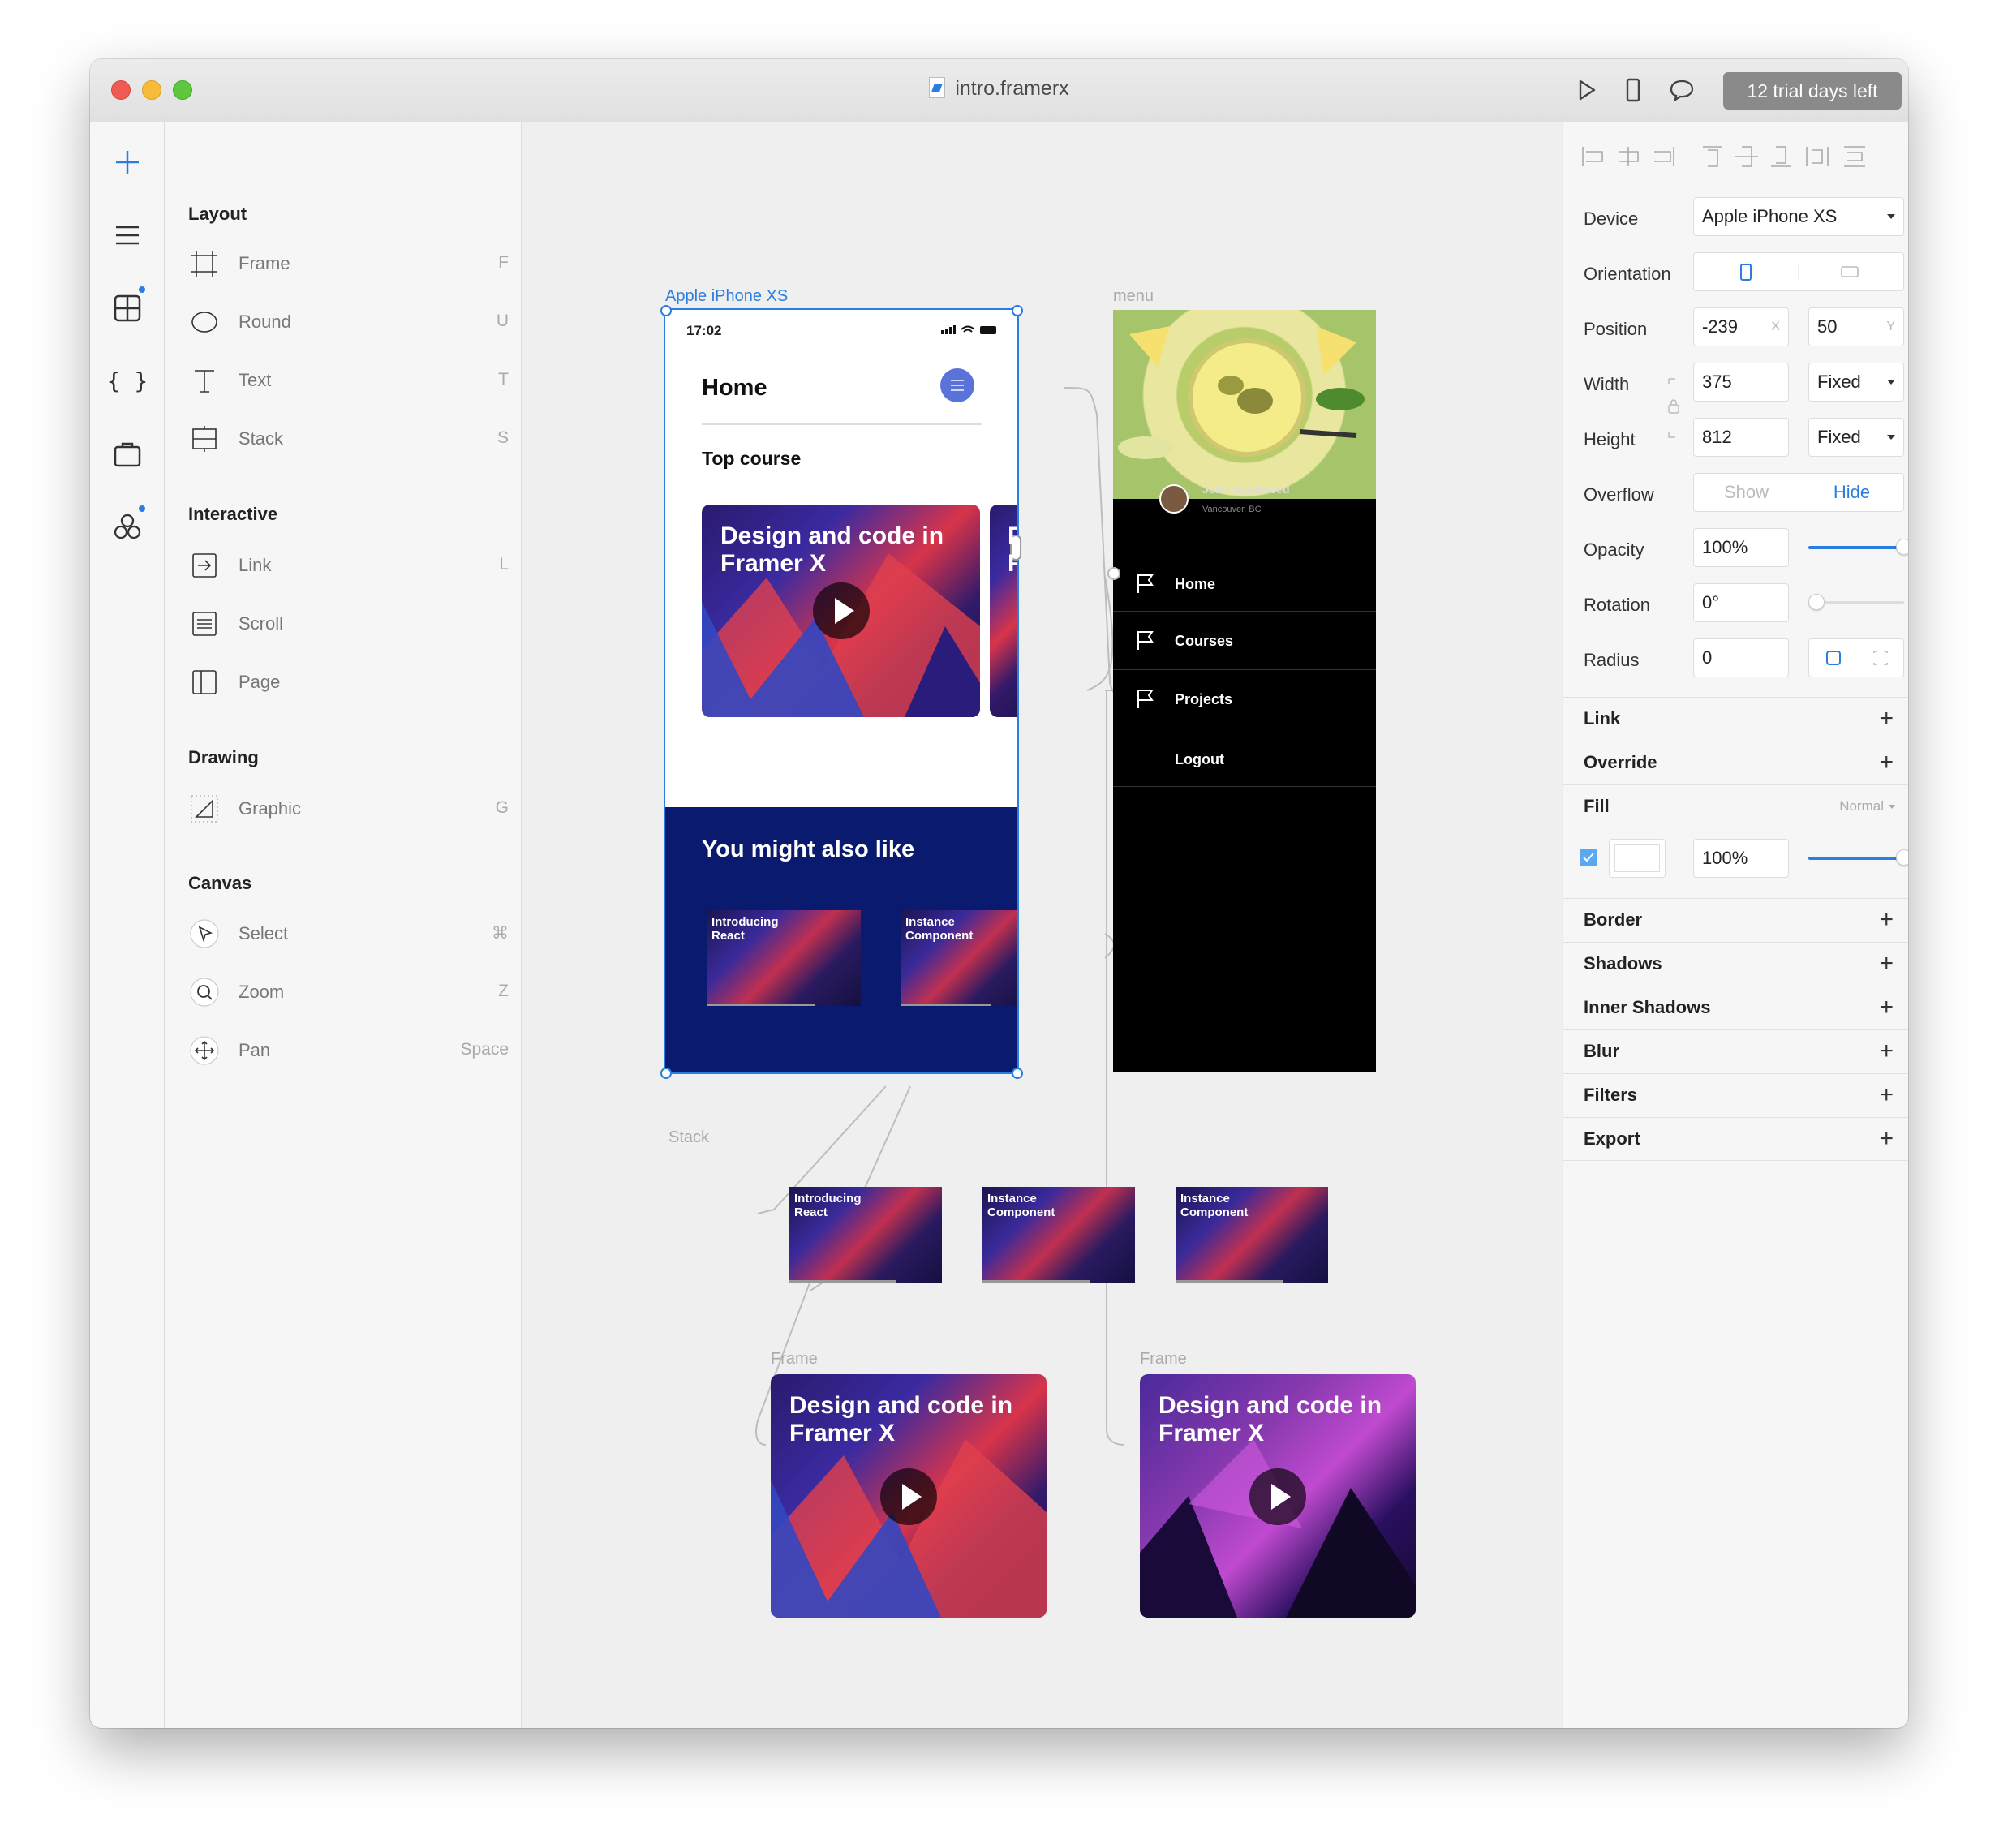  What do you see at coordinates (349, 265) in the screenshot?
I see `tool-frame: Frame F` at bounding box center [349, 265].